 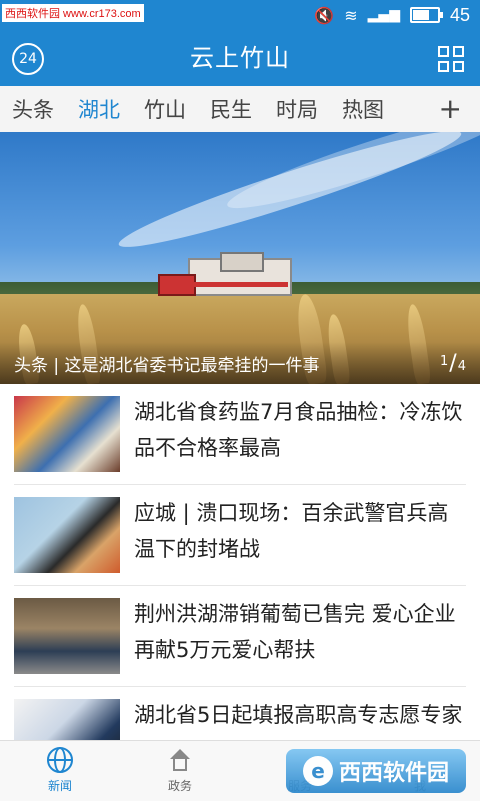 I want to click on watermark-text: 西西软件园 www.cr173.com, so click(x=73, y=13).